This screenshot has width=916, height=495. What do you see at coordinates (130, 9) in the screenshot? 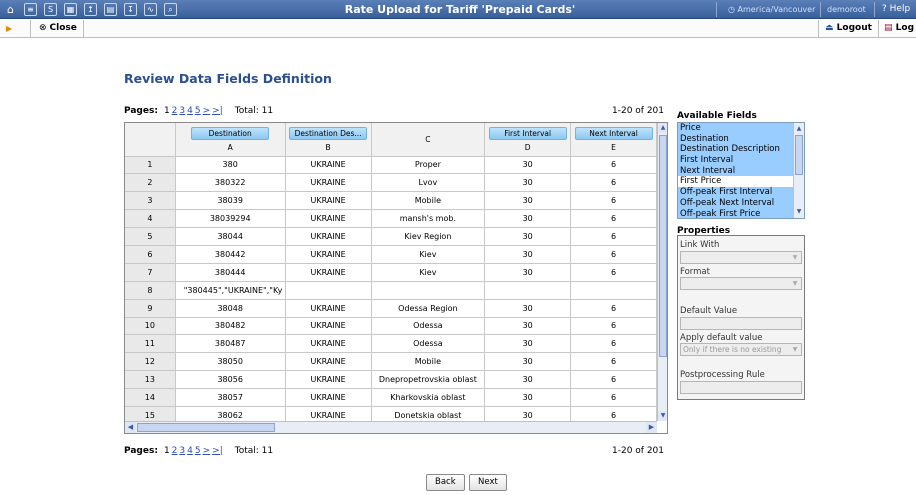
I see `download-icon: ↧` at bounding box center [130, 9].